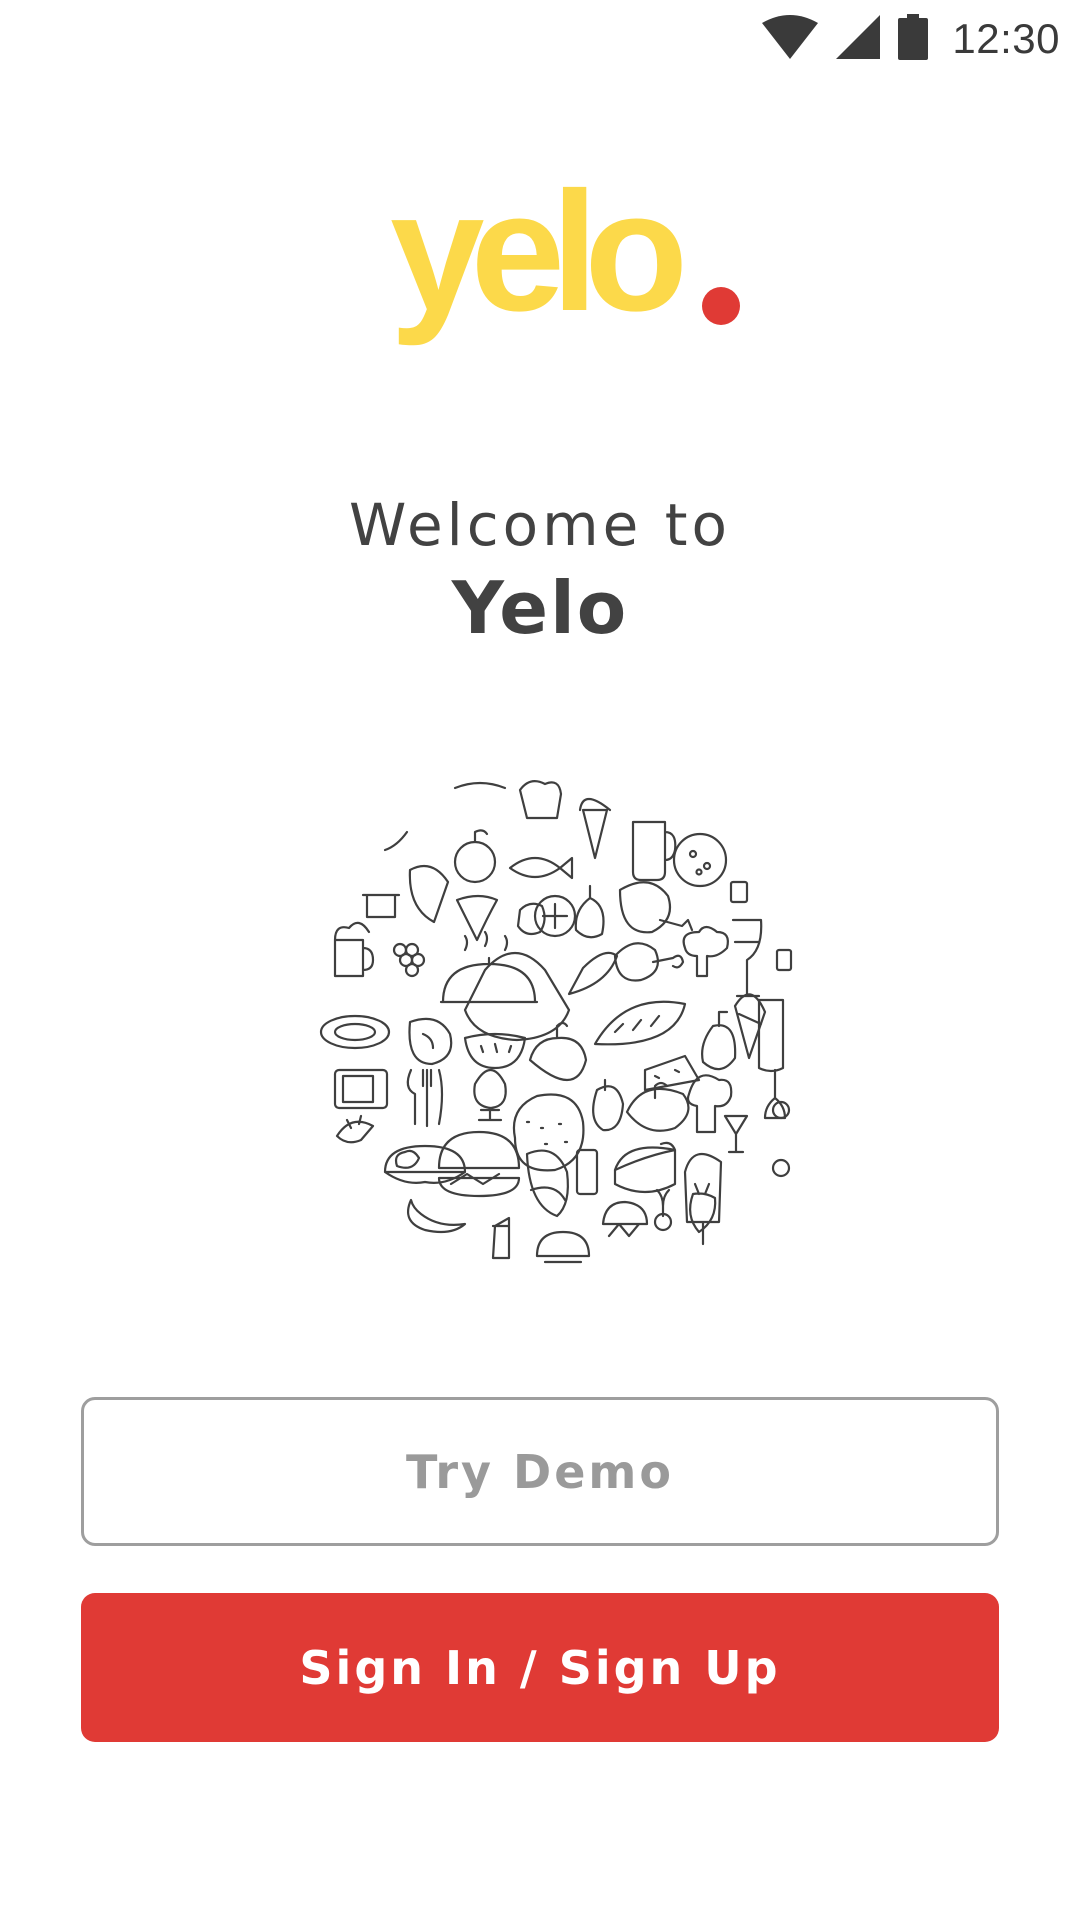 The height and width of the screenshot is (1920, 1080). Describe the element at coordinates (540, 1667) in the screenshot. I see `sign-in-sign-up-button: Sign In / Sign Up` at that location.